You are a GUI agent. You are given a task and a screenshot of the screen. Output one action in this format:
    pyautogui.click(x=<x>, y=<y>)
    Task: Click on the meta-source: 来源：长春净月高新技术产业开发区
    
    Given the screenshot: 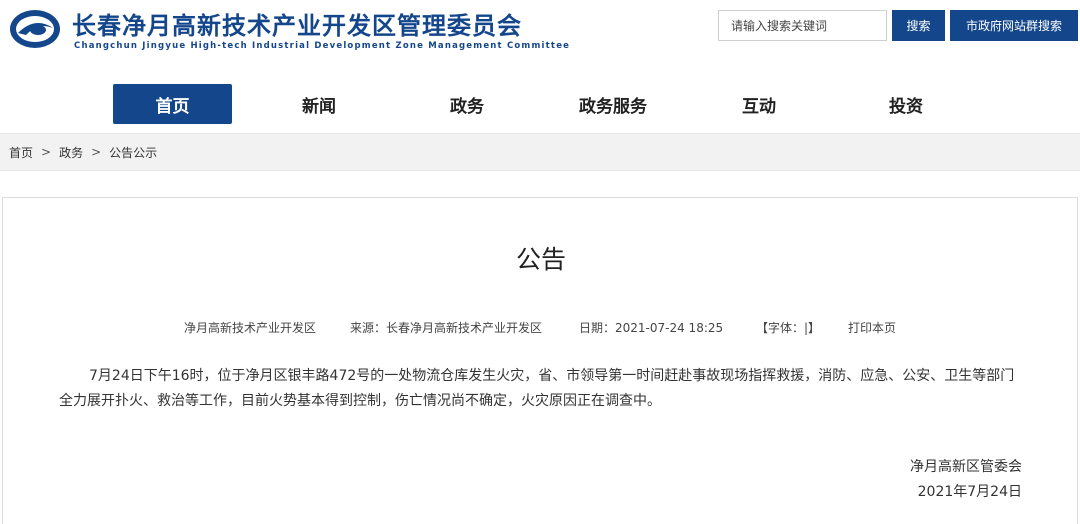 What is the action you would take?
    pyautogui.click(x=446, y=328)
    